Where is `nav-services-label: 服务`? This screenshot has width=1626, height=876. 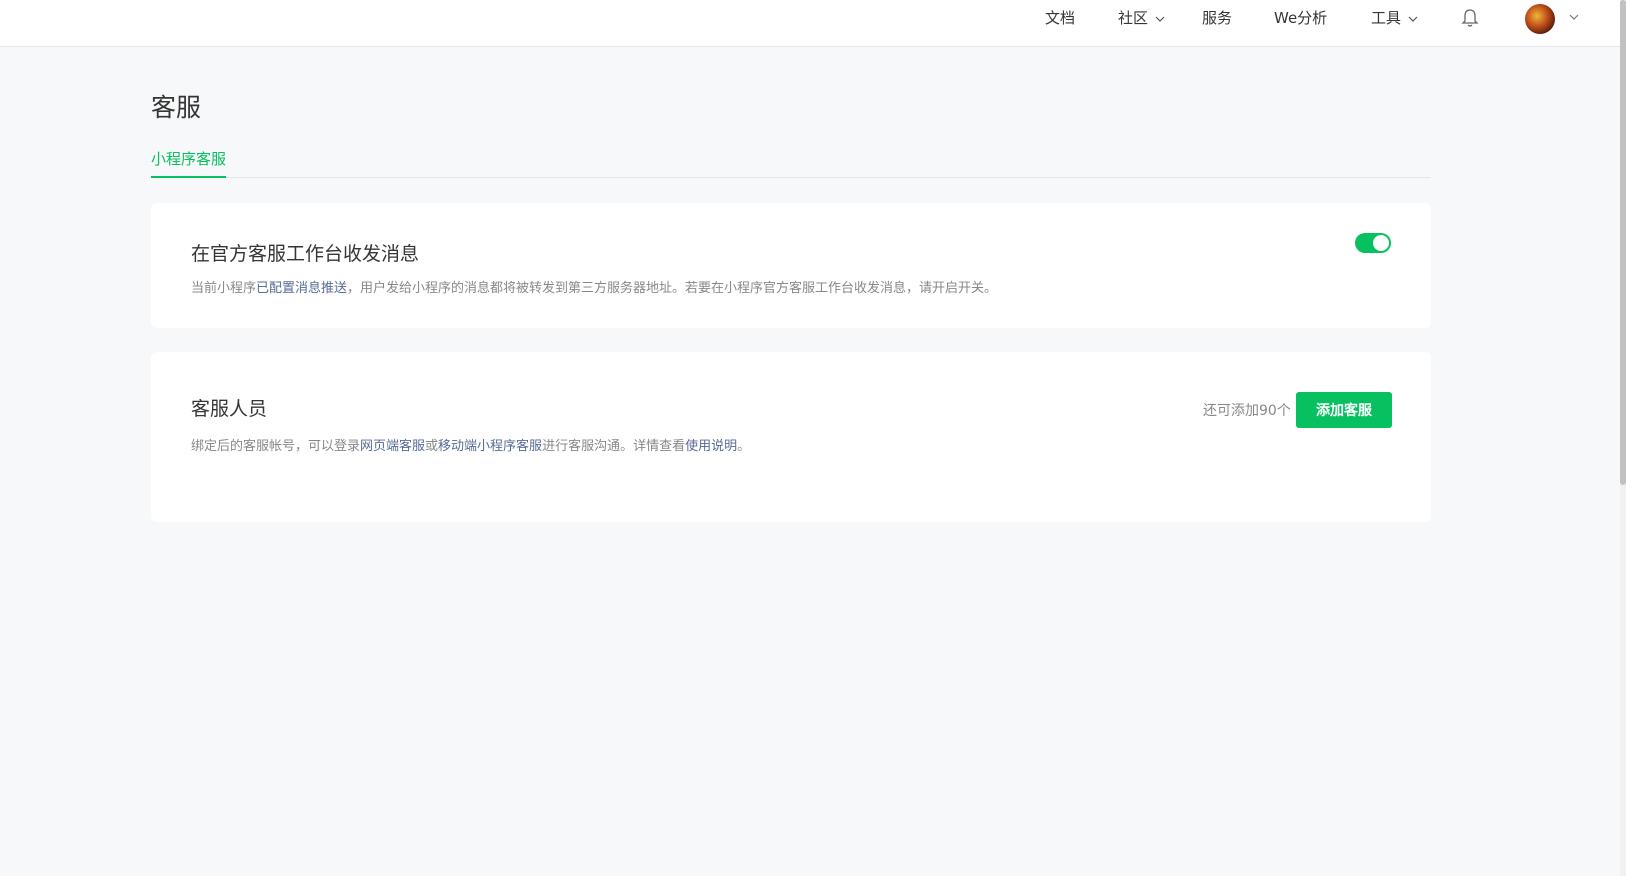
nav-services-label: 服务 is located at coordinates (1217, 18).